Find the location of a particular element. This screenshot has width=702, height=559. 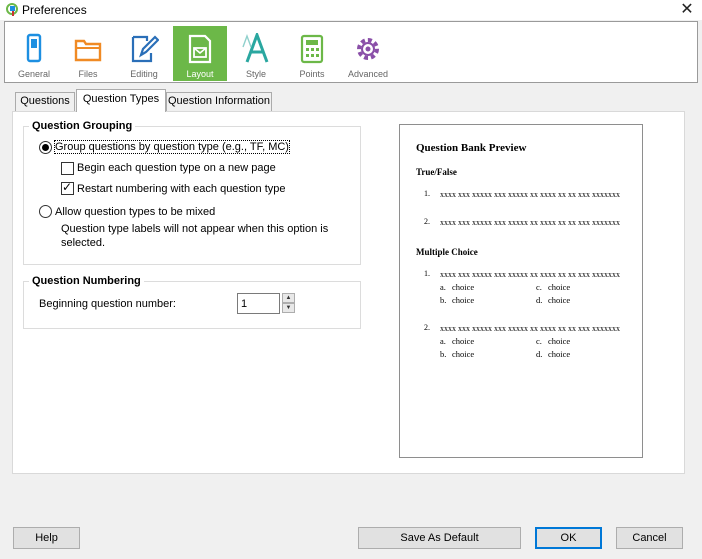

toolbar-points-label: Points is located at coordinates (312, 74).